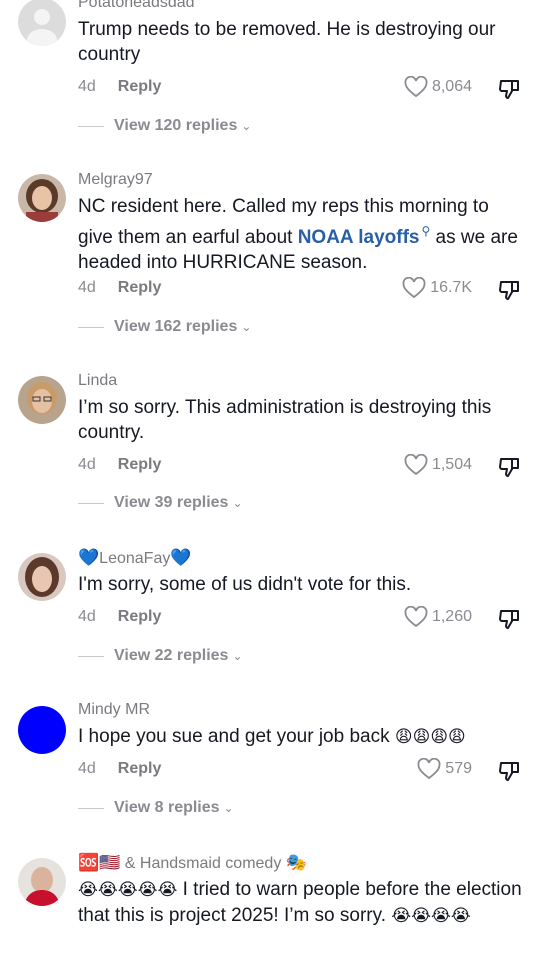  Describe the element at coordinates (171, 655) in the screenshot. I see `view-replies-label: View 22 replies` at that location.